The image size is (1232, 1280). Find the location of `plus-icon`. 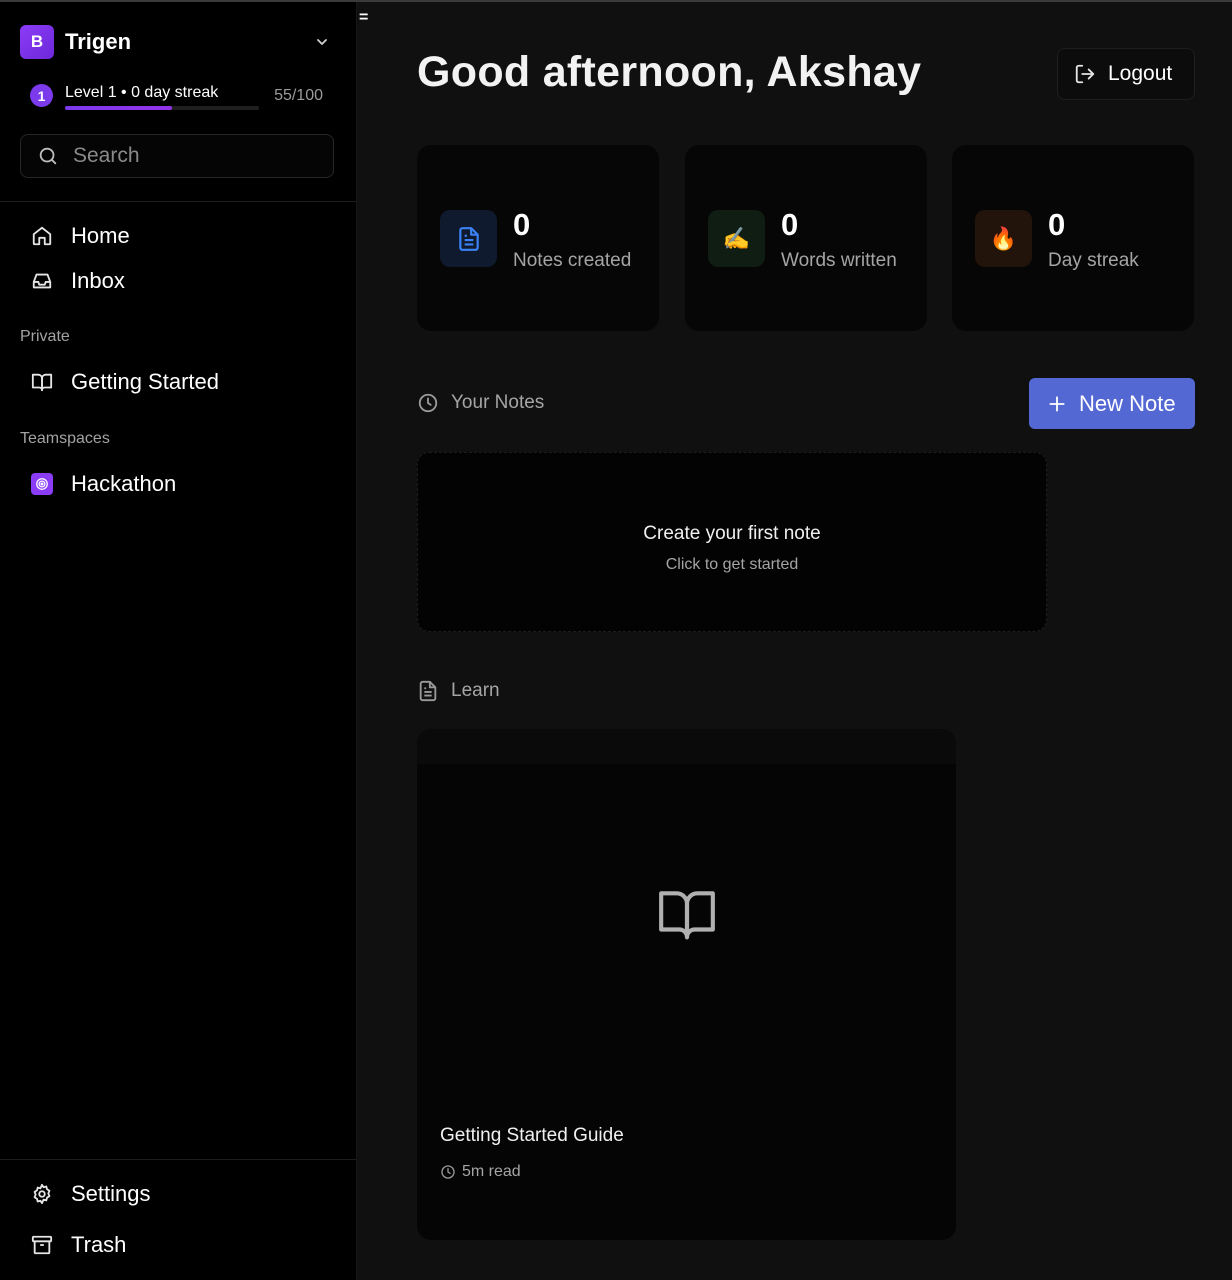

plus-icon is located at coordinates (1057, 403).